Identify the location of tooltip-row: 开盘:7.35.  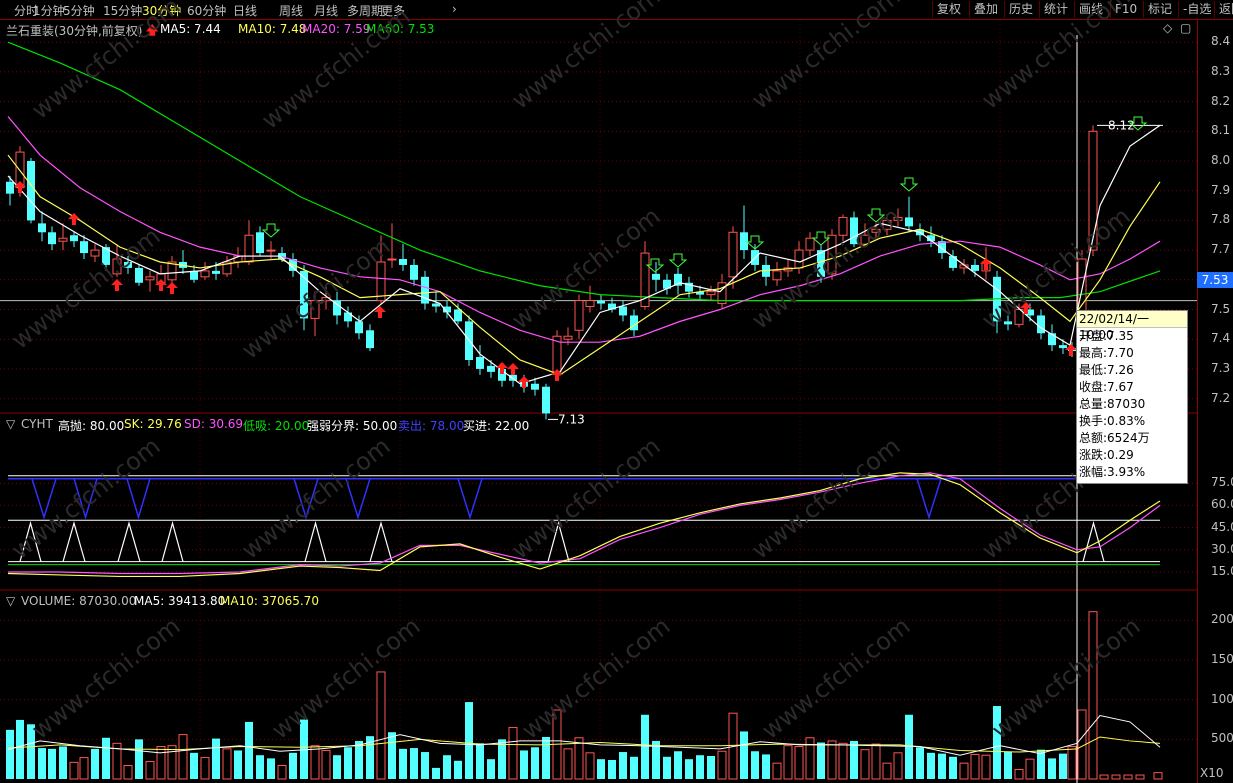
(1106, 336).